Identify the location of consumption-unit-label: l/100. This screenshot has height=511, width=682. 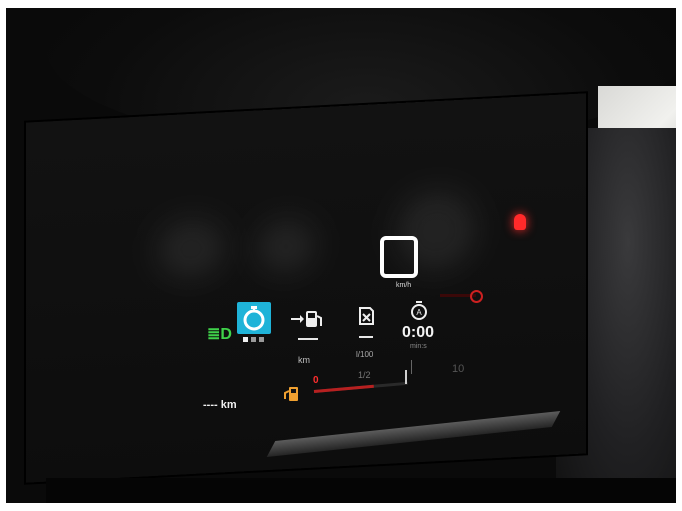
(365, 354).